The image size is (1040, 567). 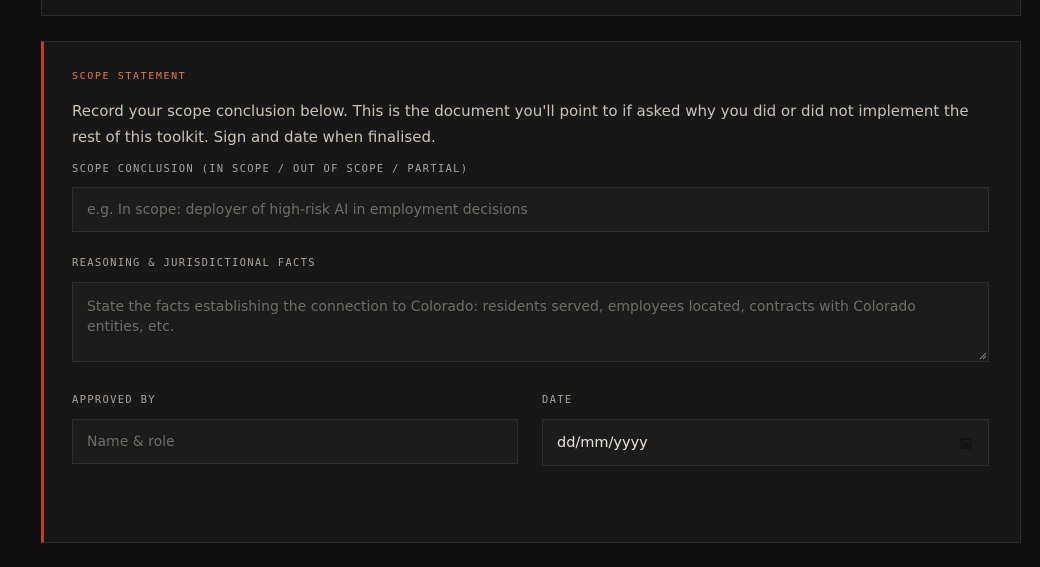 I want to click on reasoning-label: REASONING & JURISDICTIONAL FACTS, so click(x=194, y=263).